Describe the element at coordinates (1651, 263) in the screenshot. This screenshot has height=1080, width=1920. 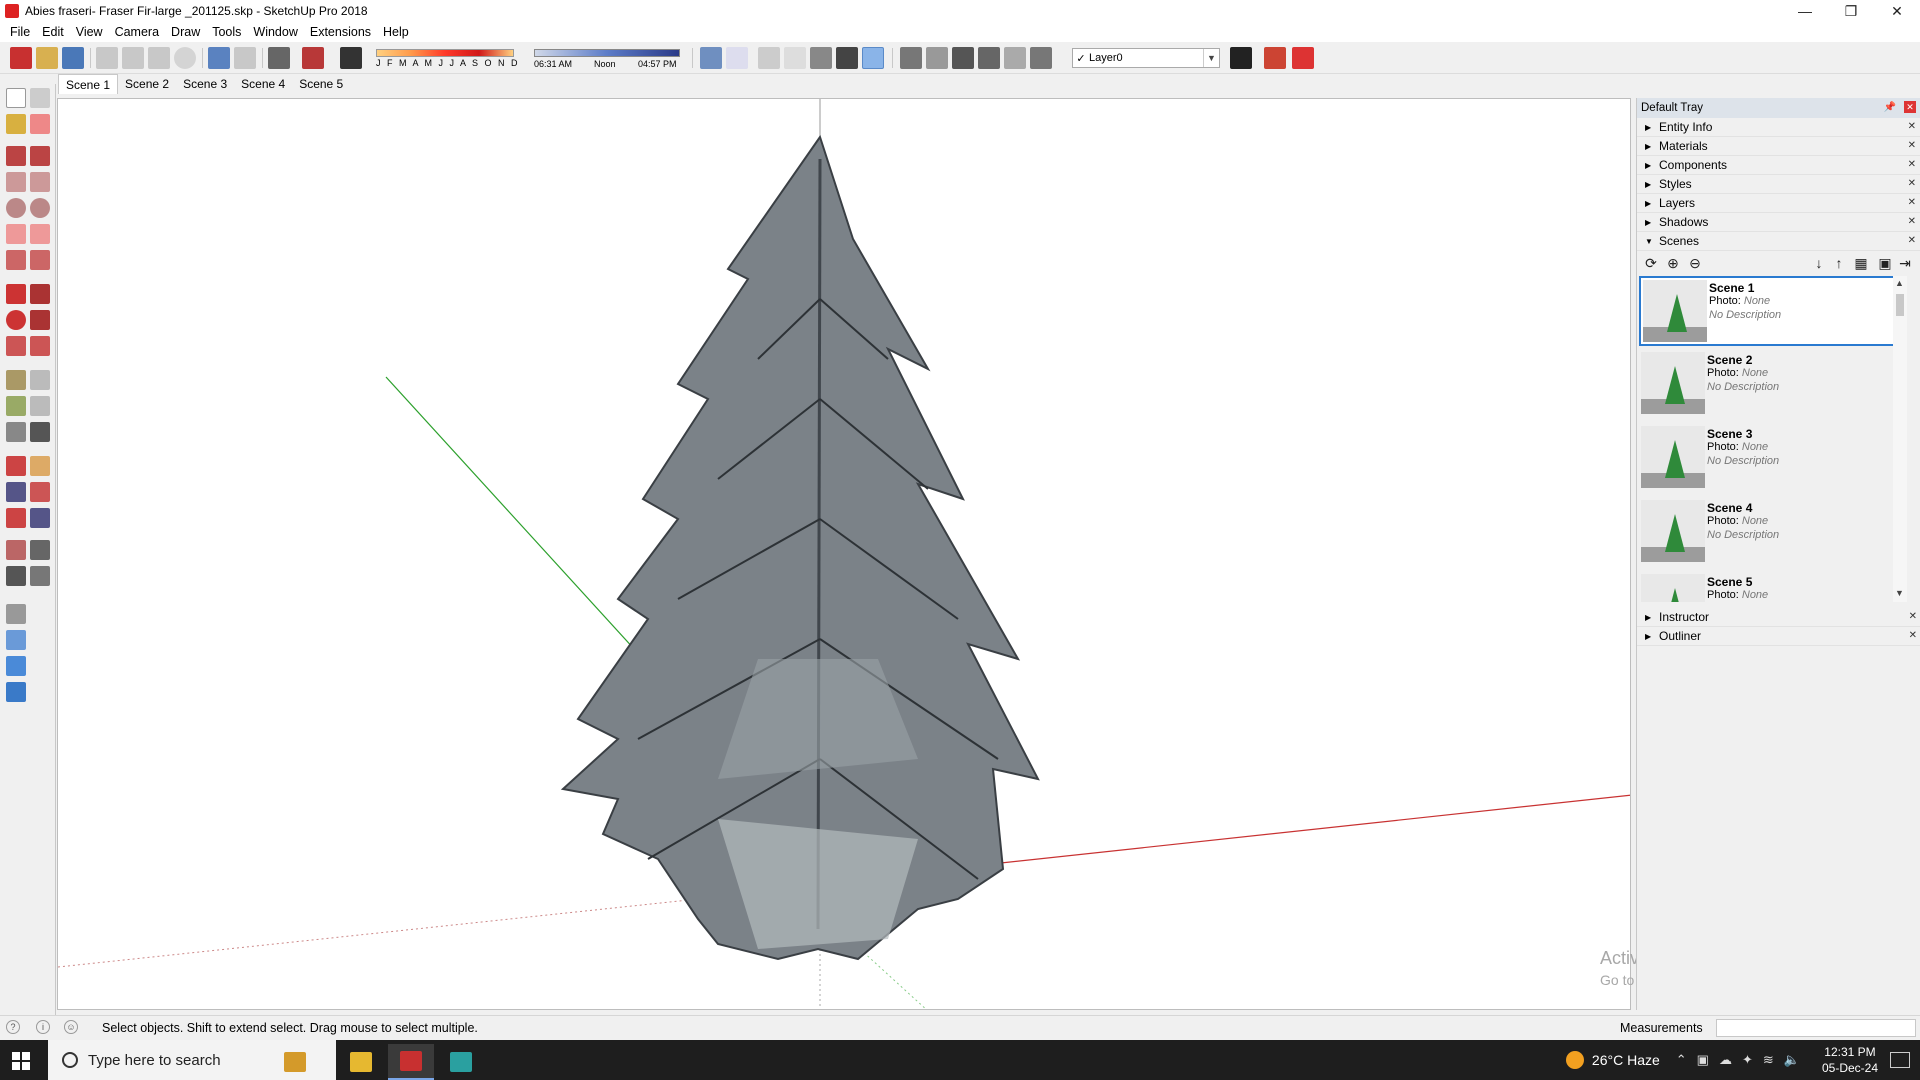
I see `refresh-icon: ⟳` at that location.